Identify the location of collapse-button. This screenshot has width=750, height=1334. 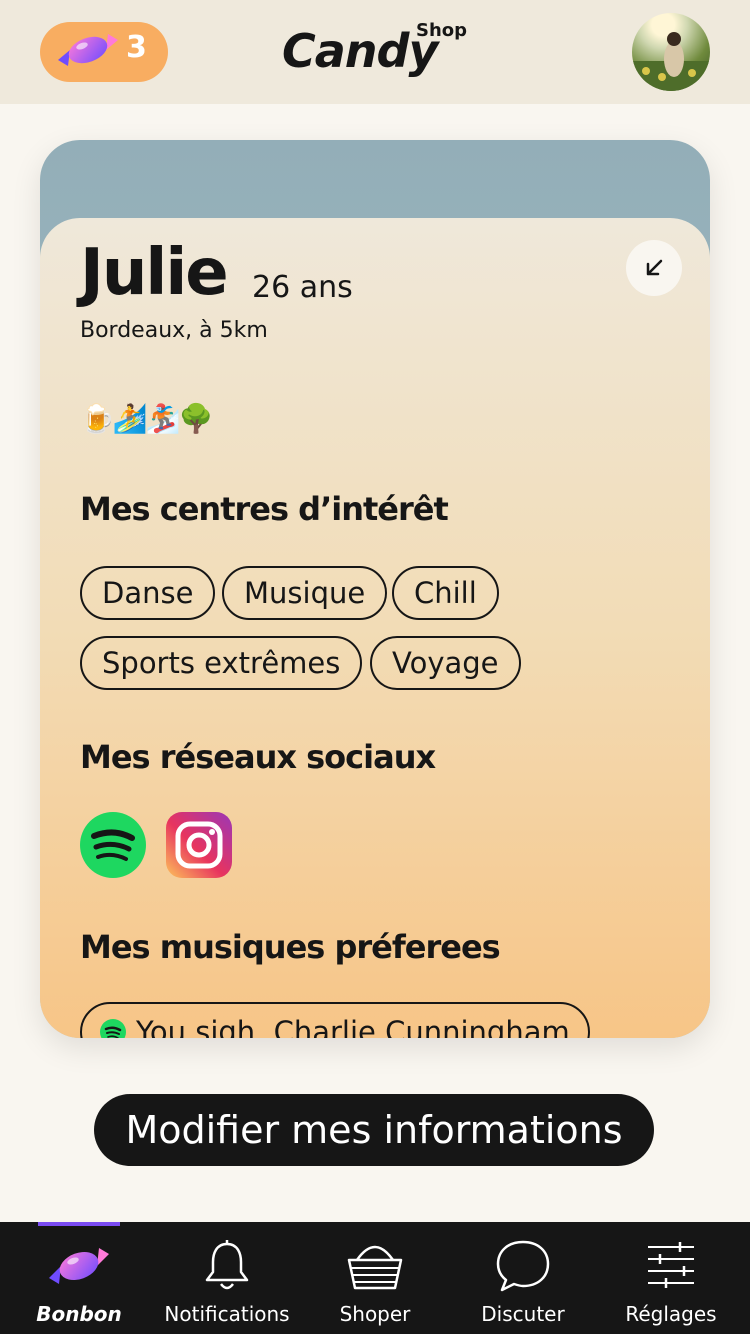
(654, 268).